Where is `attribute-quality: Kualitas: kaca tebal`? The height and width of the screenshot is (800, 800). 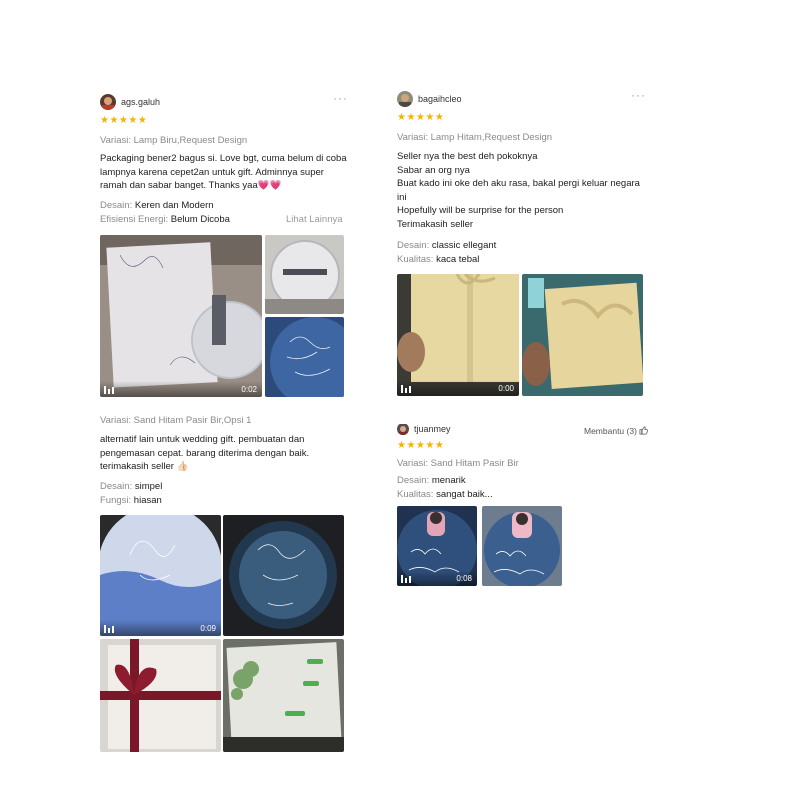
attribute-quality: Kualitas: kaca tebal is located at coordinates (438, 259).